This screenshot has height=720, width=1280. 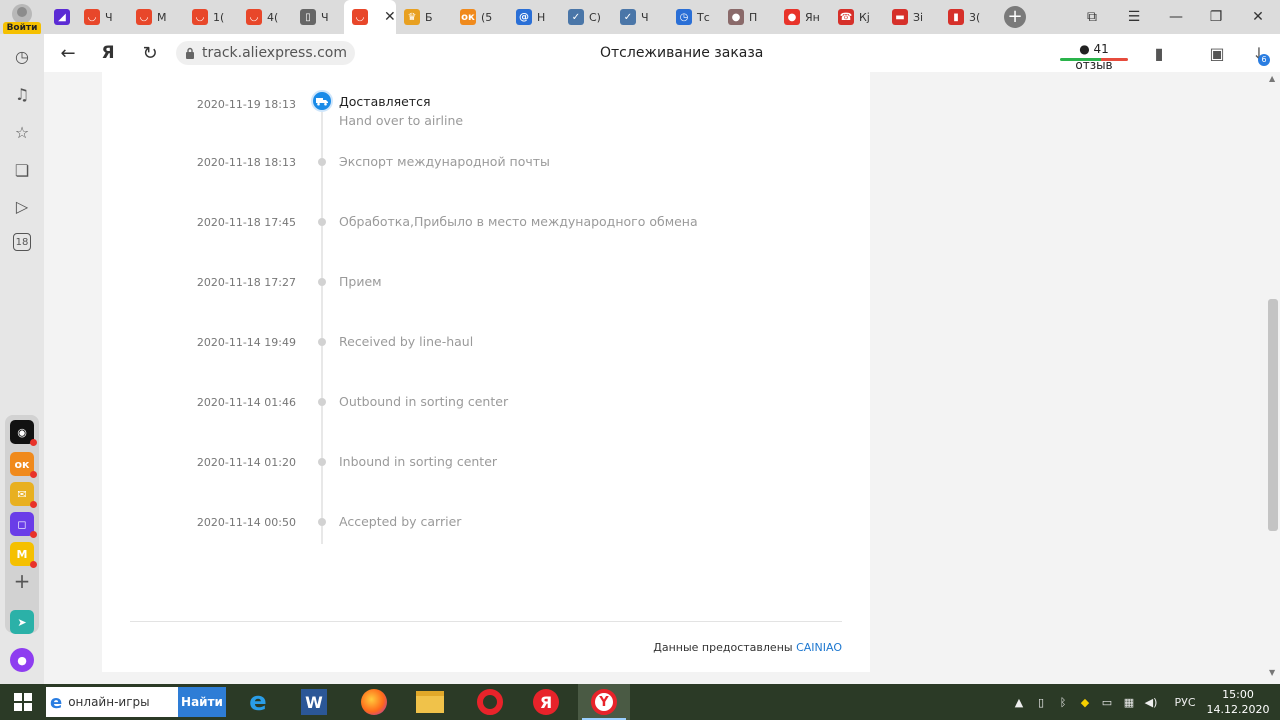 I want to click on history-button: ◷, so click(x=22, y=56).